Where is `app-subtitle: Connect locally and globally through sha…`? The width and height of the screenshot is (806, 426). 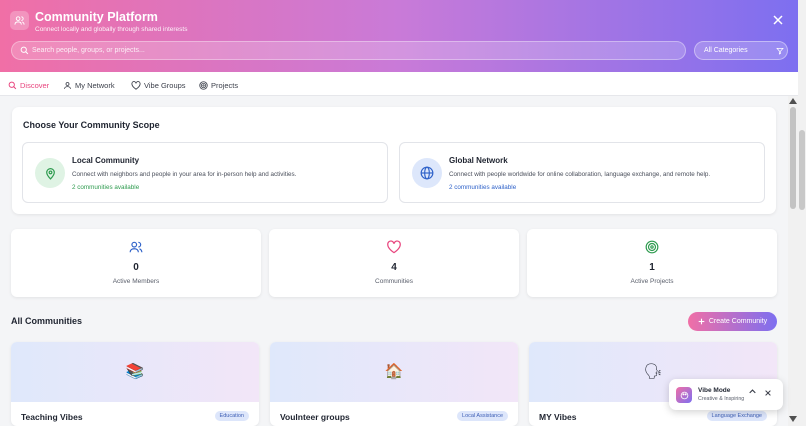 app-subtitle: Connect locally and globally through sha… is located at coordinates (111, 29).